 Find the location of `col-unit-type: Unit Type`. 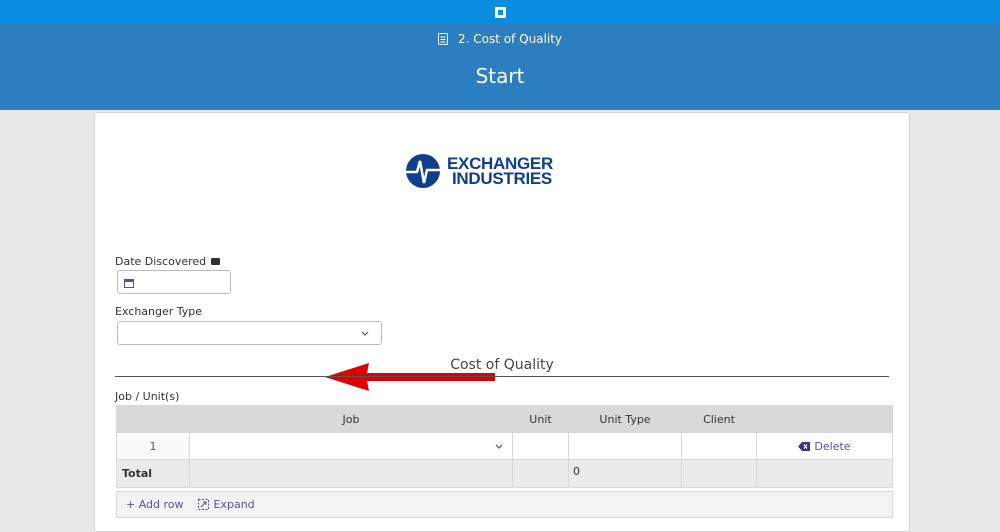

col-unit-type: Unit Type is located at coordinates (625, 419).